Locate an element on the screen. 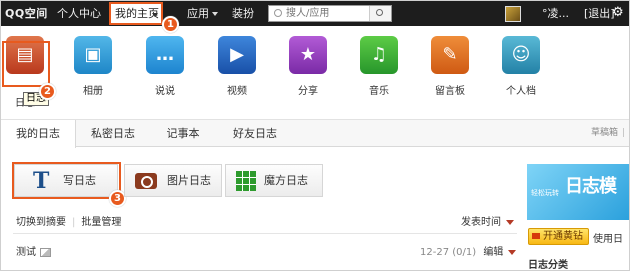 Image resolution: width=630 pixels, height=271 pixels. nav-decorate: 装扮 is located at coordinates (243, 13).